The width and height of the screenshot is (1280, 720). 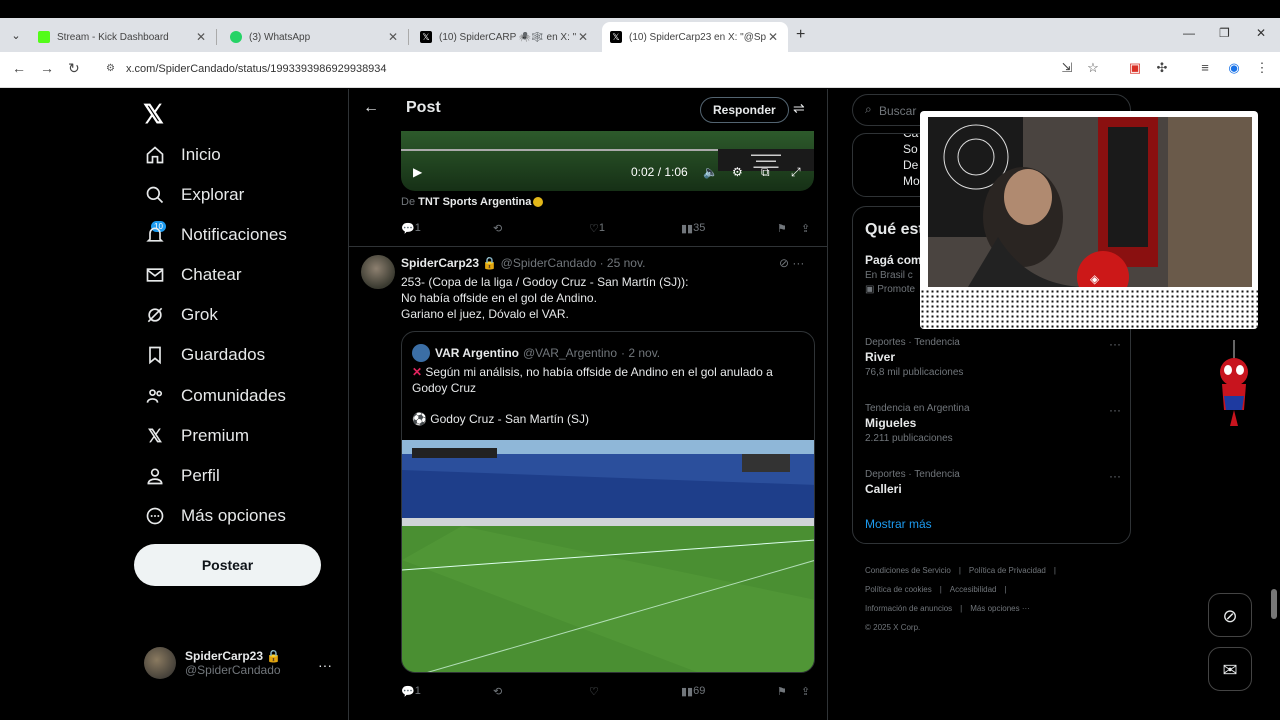 I want to click on footer-link: Condiciones de Servicio, so click(x=908, y=570).